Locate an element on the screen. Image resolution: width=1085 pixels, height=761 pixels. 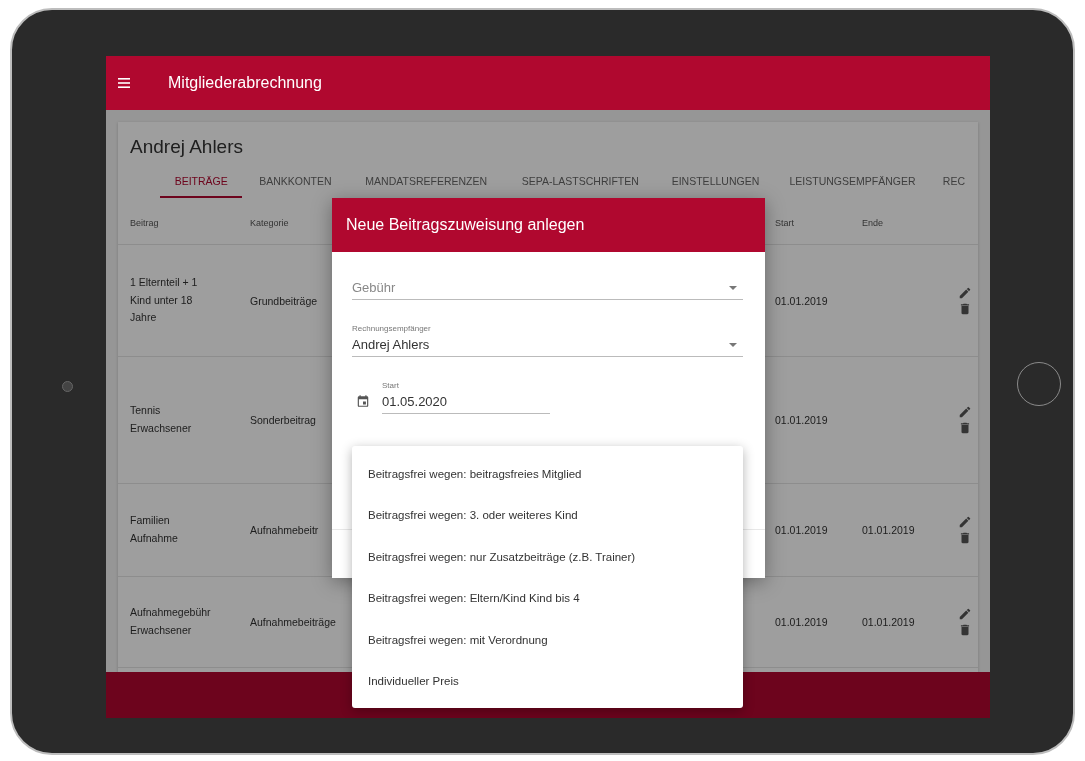
app-title: Mitgliederabrechnung is located at coordinates (245, 83).